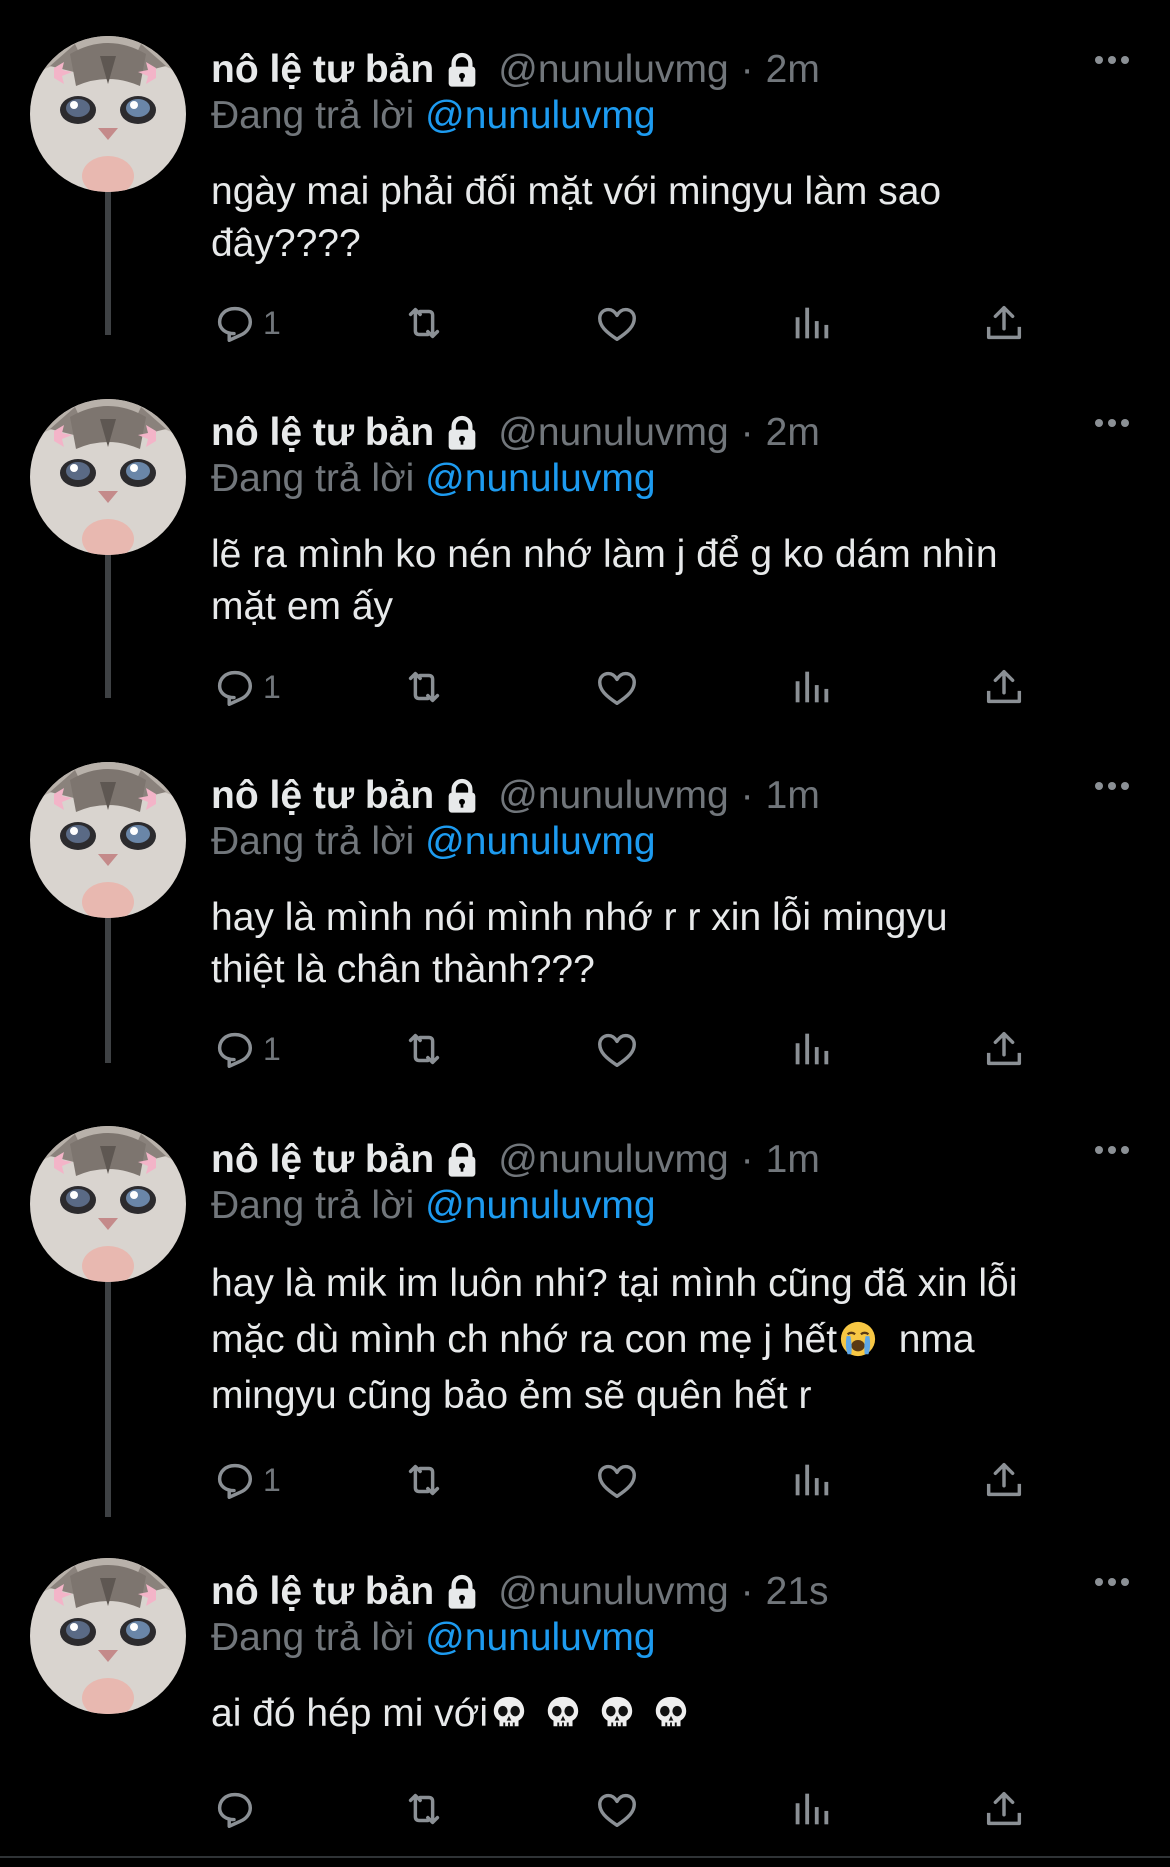 The width and height of the screenshot is (1170, 1867). I want to click on reply-button, so click(234, 1809).